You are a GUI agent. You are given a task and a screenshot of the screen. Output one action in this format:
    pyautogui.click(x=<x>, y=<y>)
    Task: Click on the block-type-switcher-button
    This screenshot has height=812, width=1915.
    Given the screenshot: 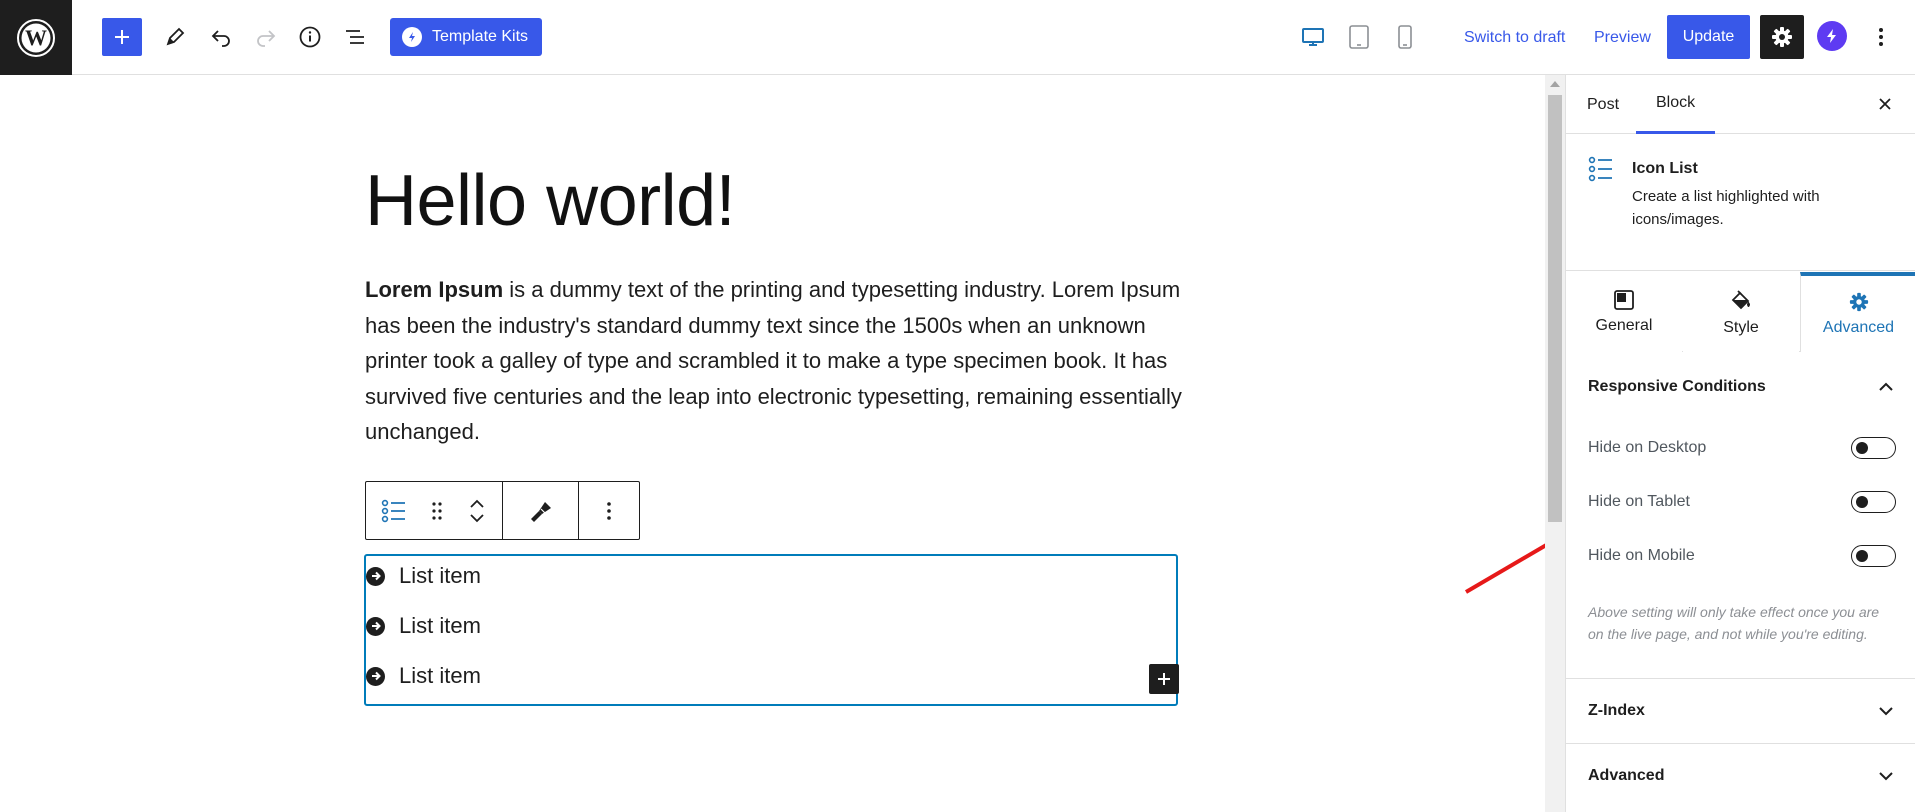 What is the action you would take?
    pyautogui.click(x=394, y=510)
    